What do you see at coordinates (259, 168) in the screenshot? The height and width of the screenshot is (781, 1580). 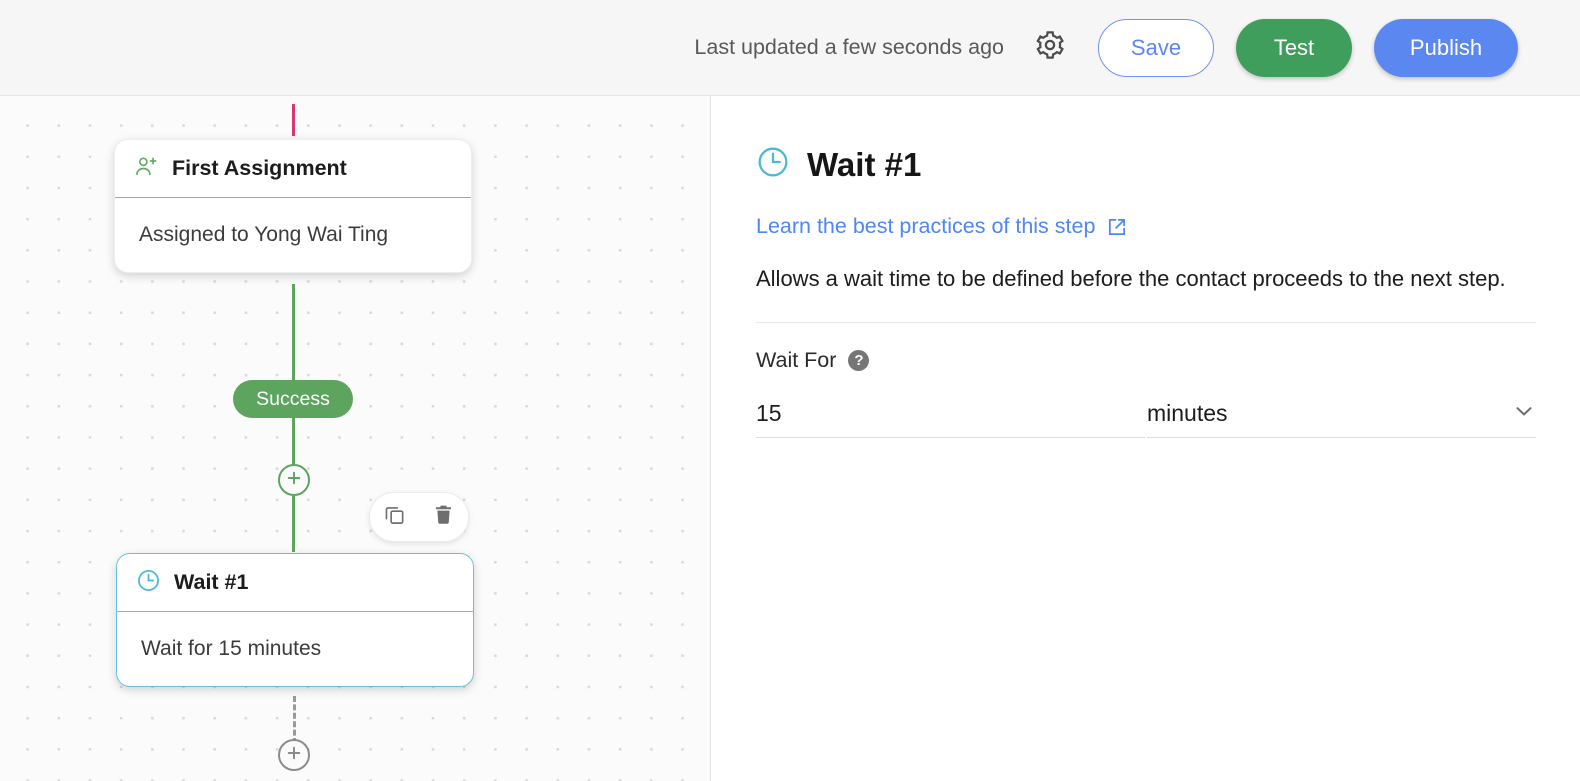 I see `node-title: First Assignment` at bounding box center [259, 168].